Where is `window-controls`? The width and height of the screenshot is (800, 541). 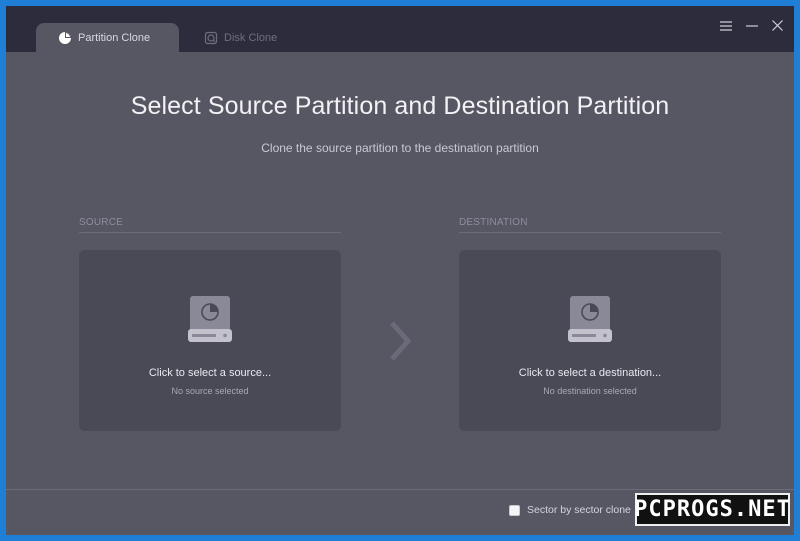 window-controls is located at coordinates (751, 25).